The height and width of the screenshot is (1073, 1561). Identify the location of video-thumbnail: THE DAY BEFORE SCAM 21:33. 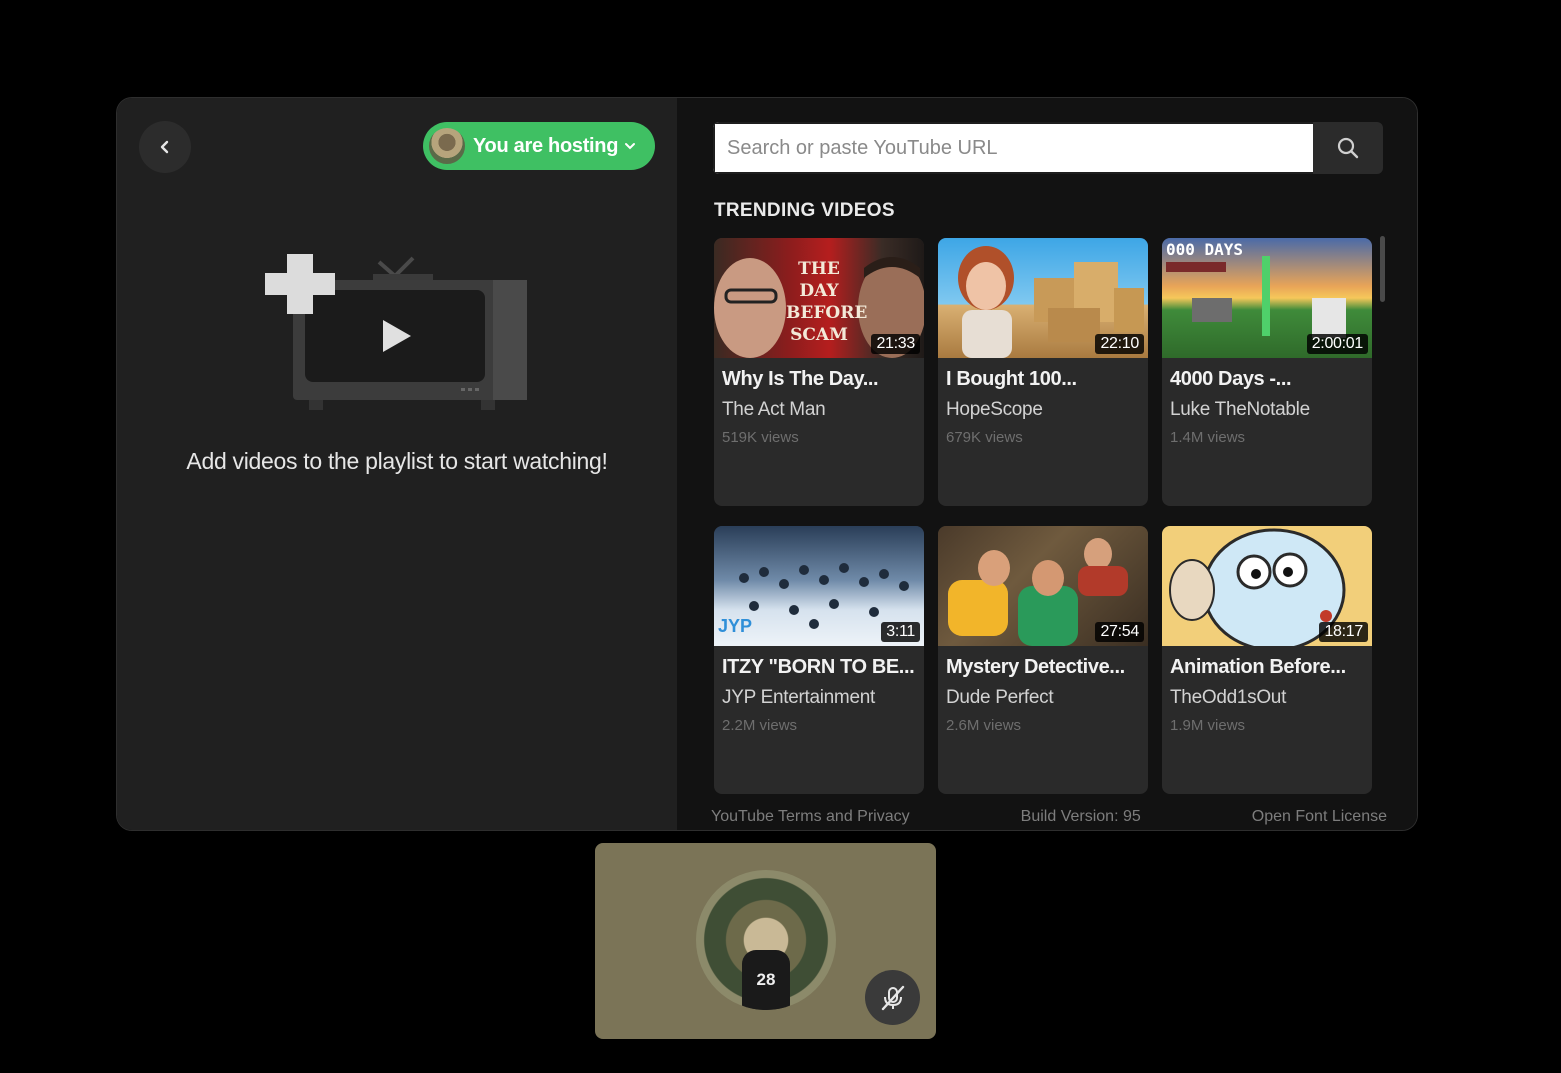
(819, 298).